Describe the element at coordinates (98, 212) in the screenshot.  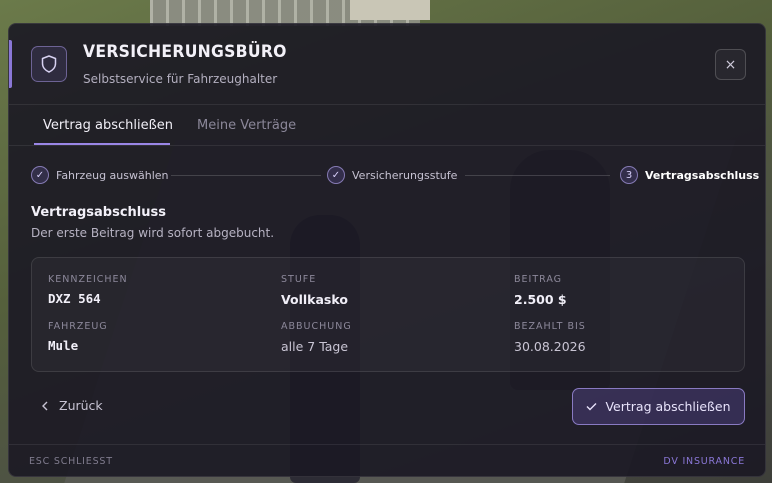
I see `section-title: Vertragsabschluss` at that location.